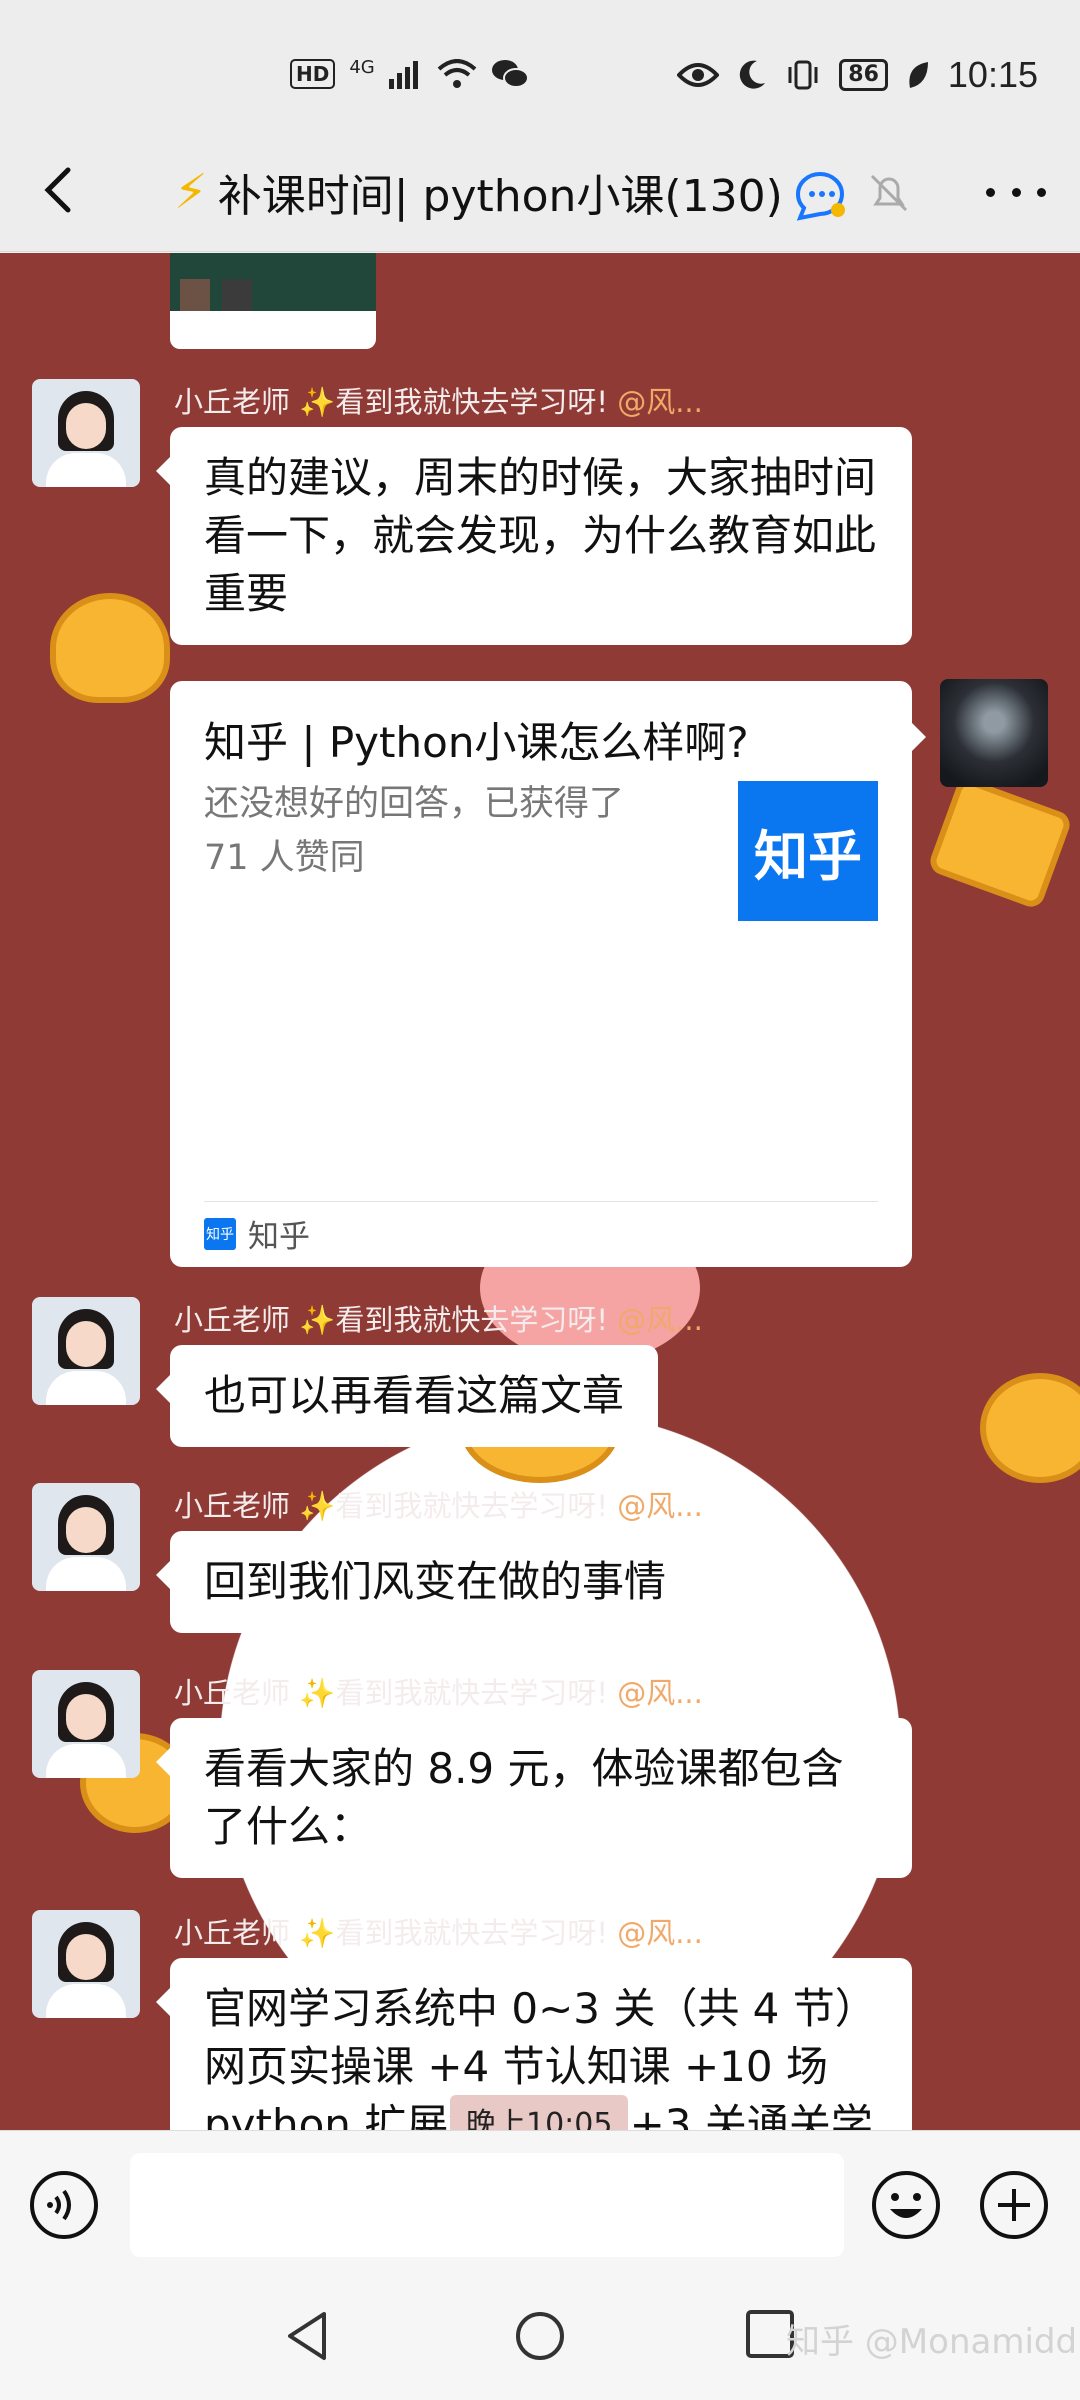  Describe the element at coordinates (918, 75) in the screenshot. I see `leaf-icon` at that location.